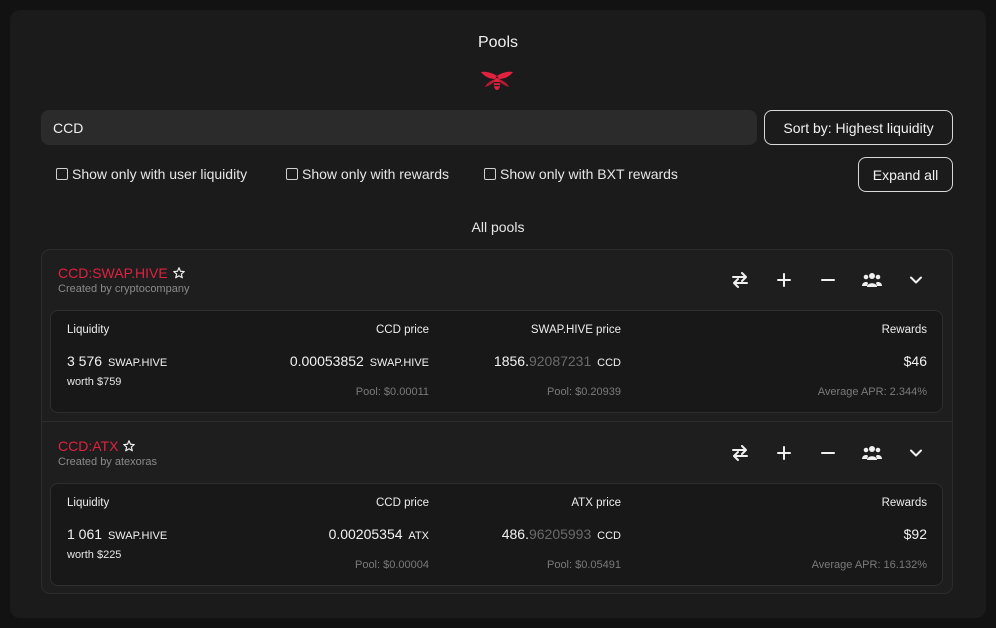 Image resolution: width=996 pixels, height=628 pixels. What do you see at coordinates (915, 361) in the screenshot?
I see `rewards-value: $46` at bounding box center [915, 361].